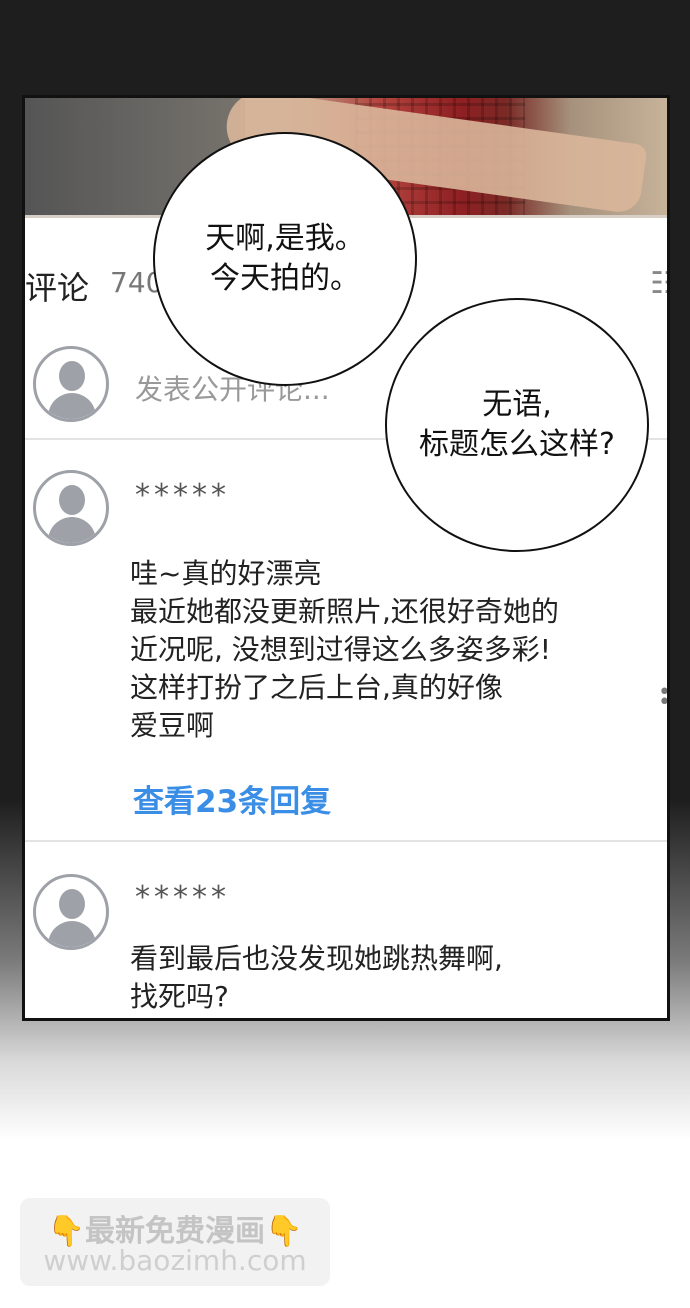  Describe the element at coordinates (316, 977) in the screenshot. I see `comment-text: 看到最后也没发现她跳热舞啊, 找死吗?` at that location.